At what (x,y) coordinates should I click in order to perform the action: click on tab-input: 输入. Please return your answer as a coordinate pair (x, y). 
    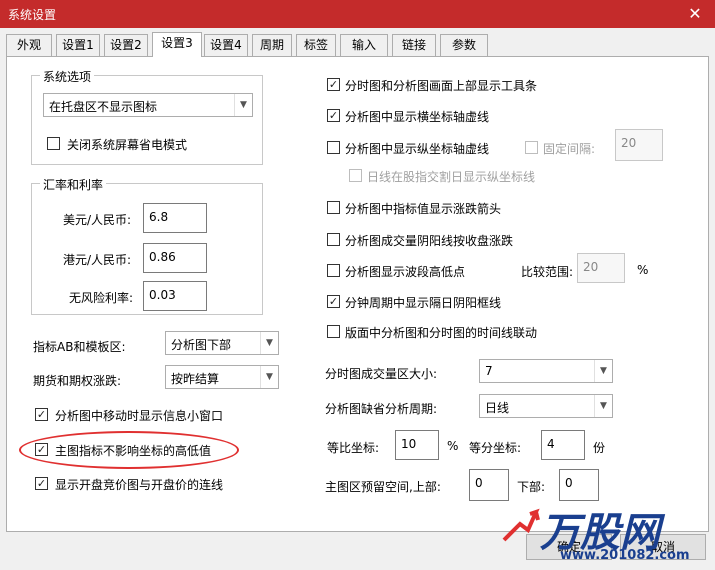
    Looking at the image, I should click on (364, 45).